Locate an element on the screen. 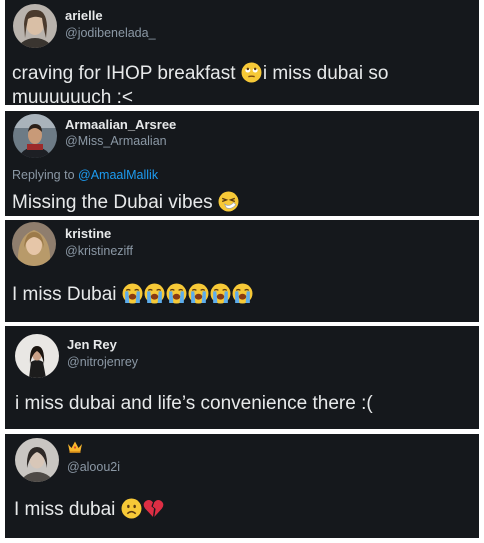  replying-to-line: Replying to @AmaalMallik is located at coordinates (85, 175).